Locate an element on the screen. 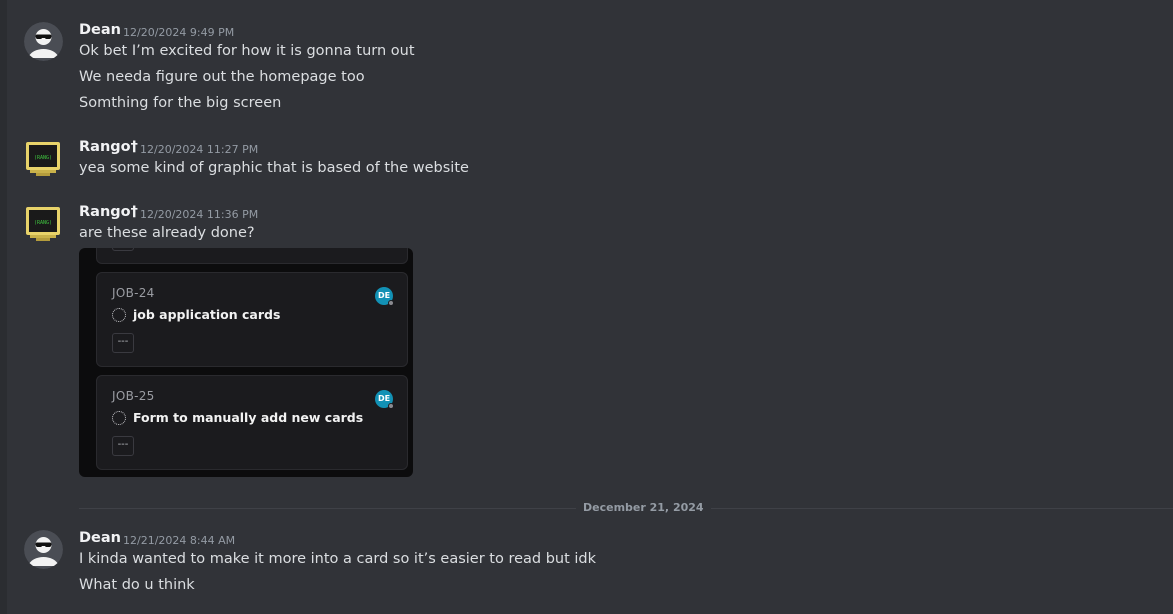  date-divider-label: December 21, 2024 is located at coordinates (643, 507).